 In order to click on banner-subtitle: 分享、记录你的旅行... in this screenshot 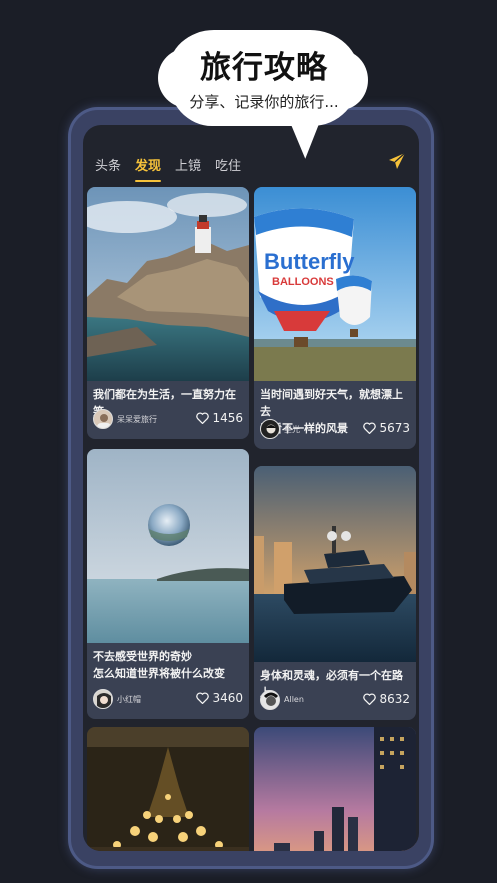, I will do `click(264, 102)`.